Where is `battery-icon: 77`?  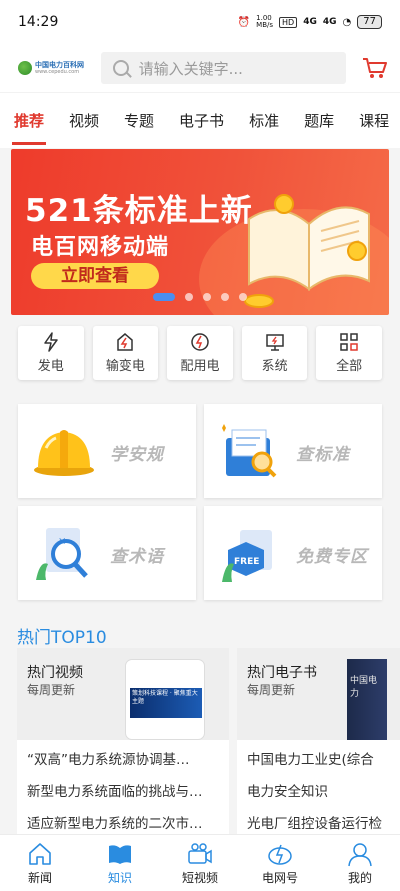
battery-icon: 77 is located at coordinates (369, 22).